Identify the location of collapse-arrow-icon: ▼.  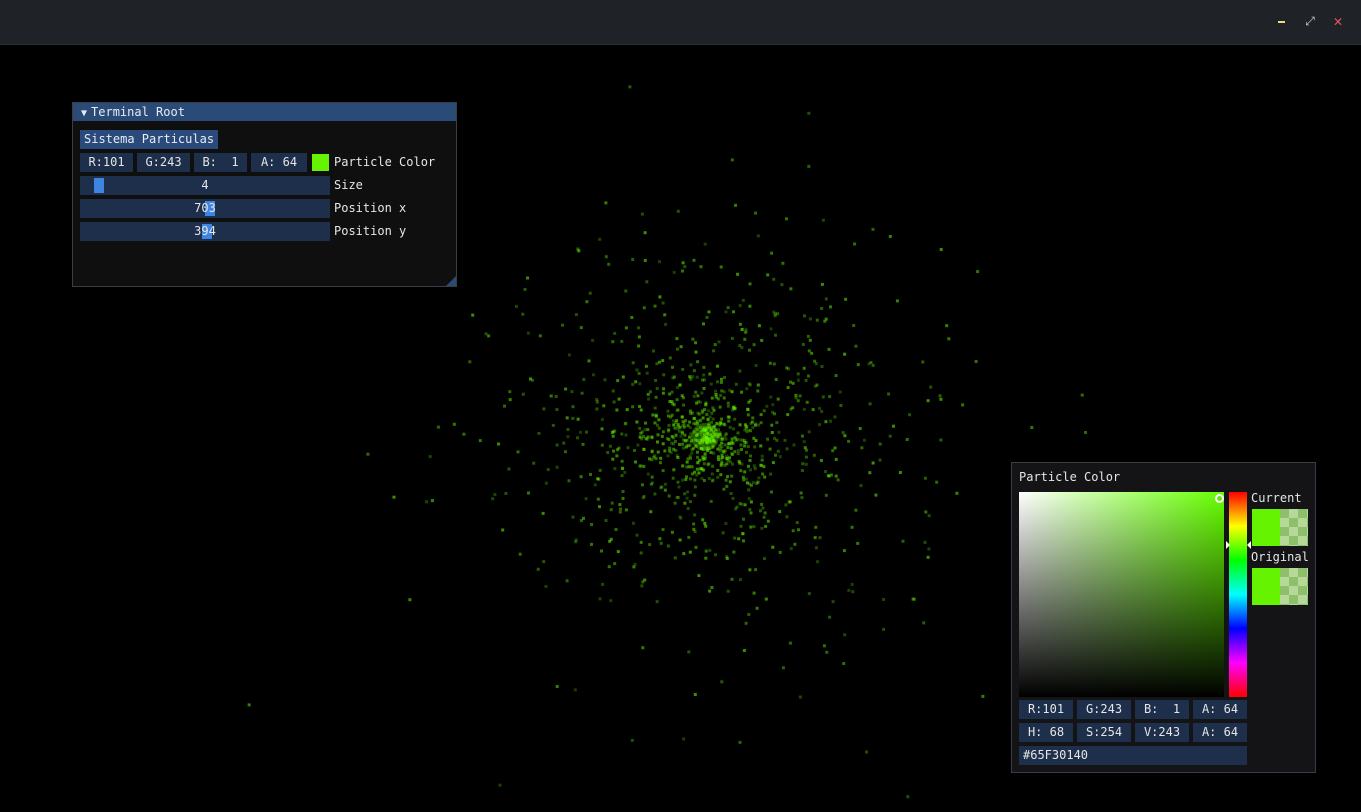
(84, 114).